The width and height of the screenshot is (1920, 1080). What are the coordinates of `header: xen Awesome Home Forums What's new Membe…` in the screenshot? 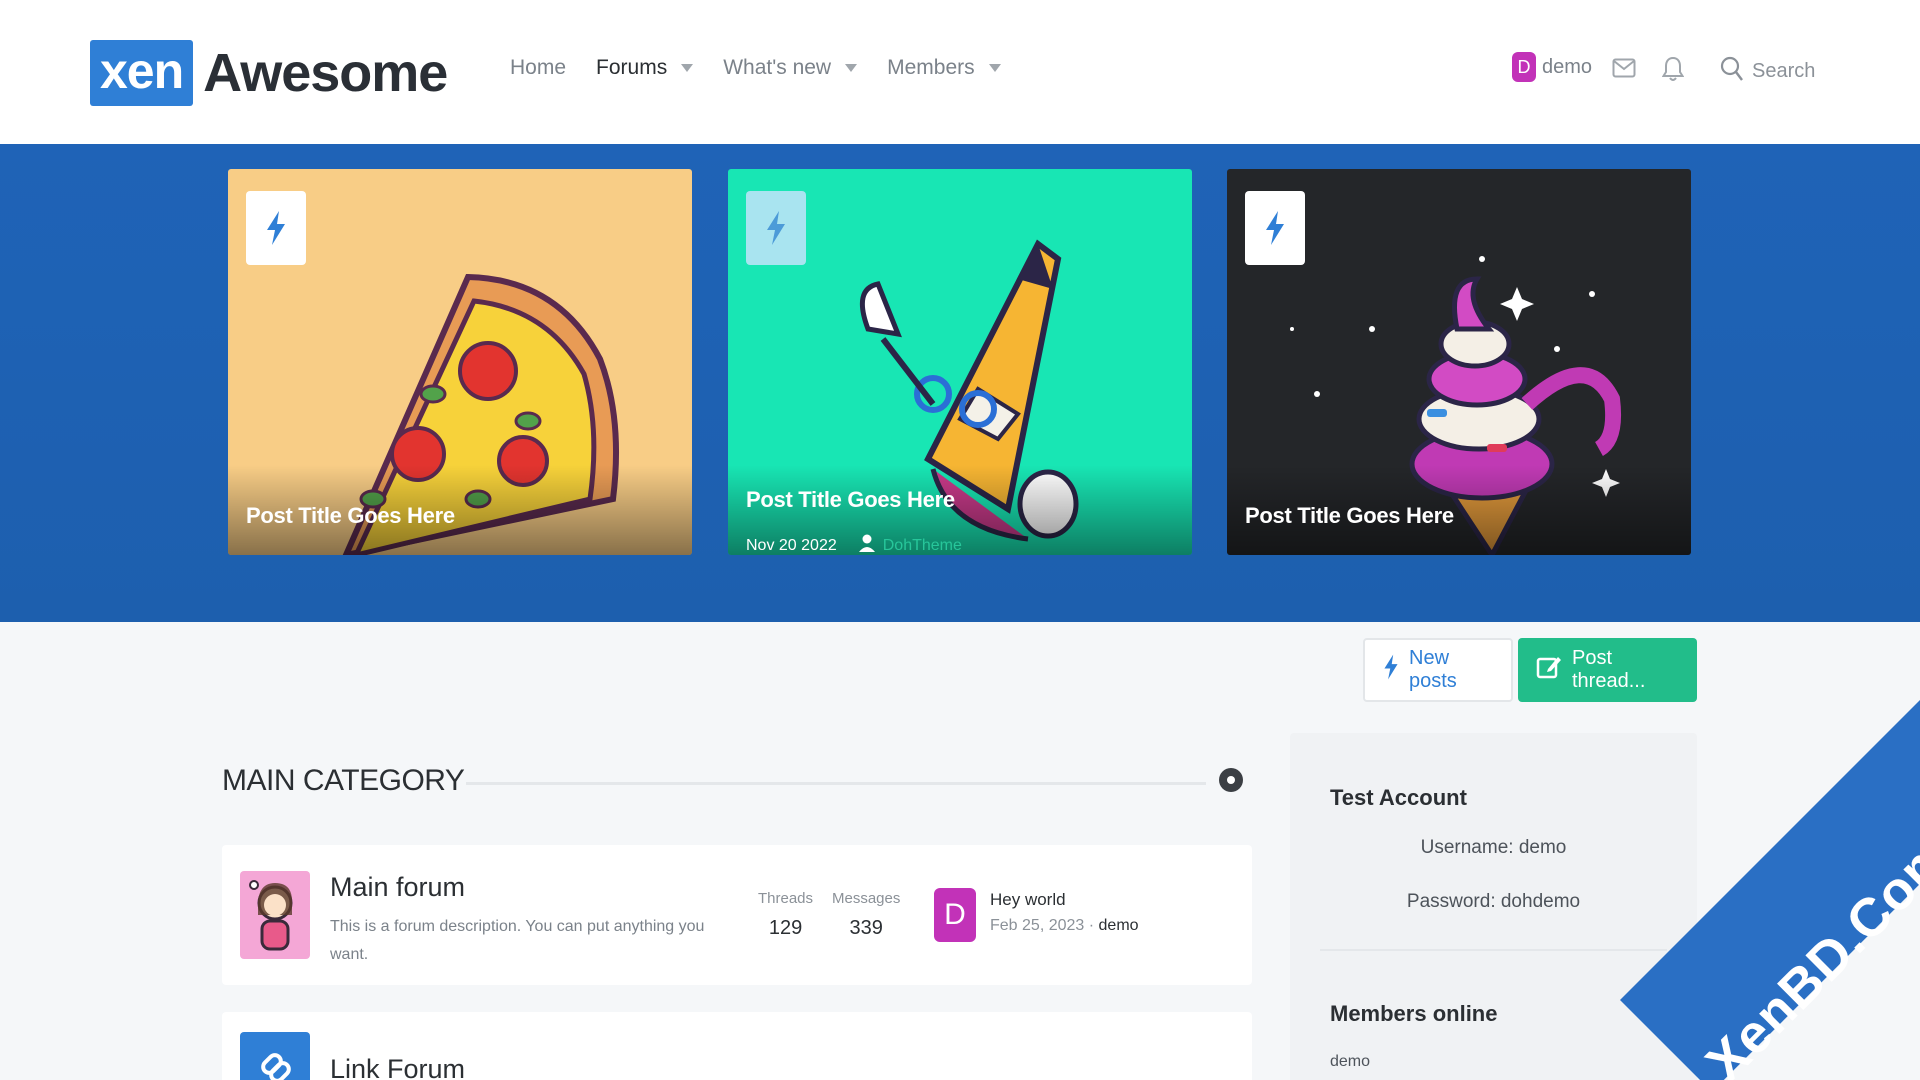 It's located at (960, 72).